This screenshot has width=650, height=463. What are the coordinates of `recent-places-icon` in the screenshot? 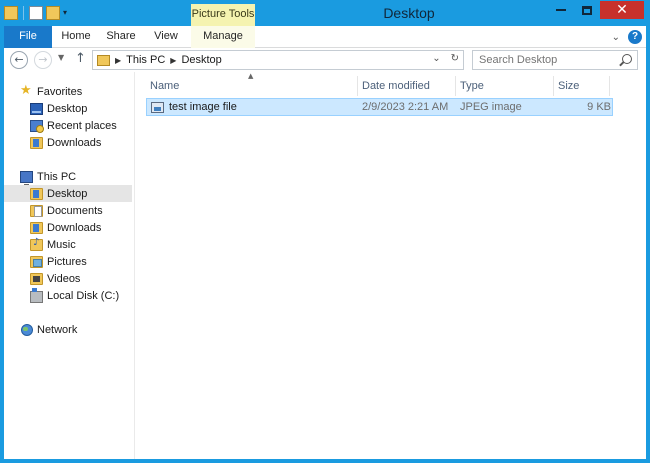 It's located at (37, 126).